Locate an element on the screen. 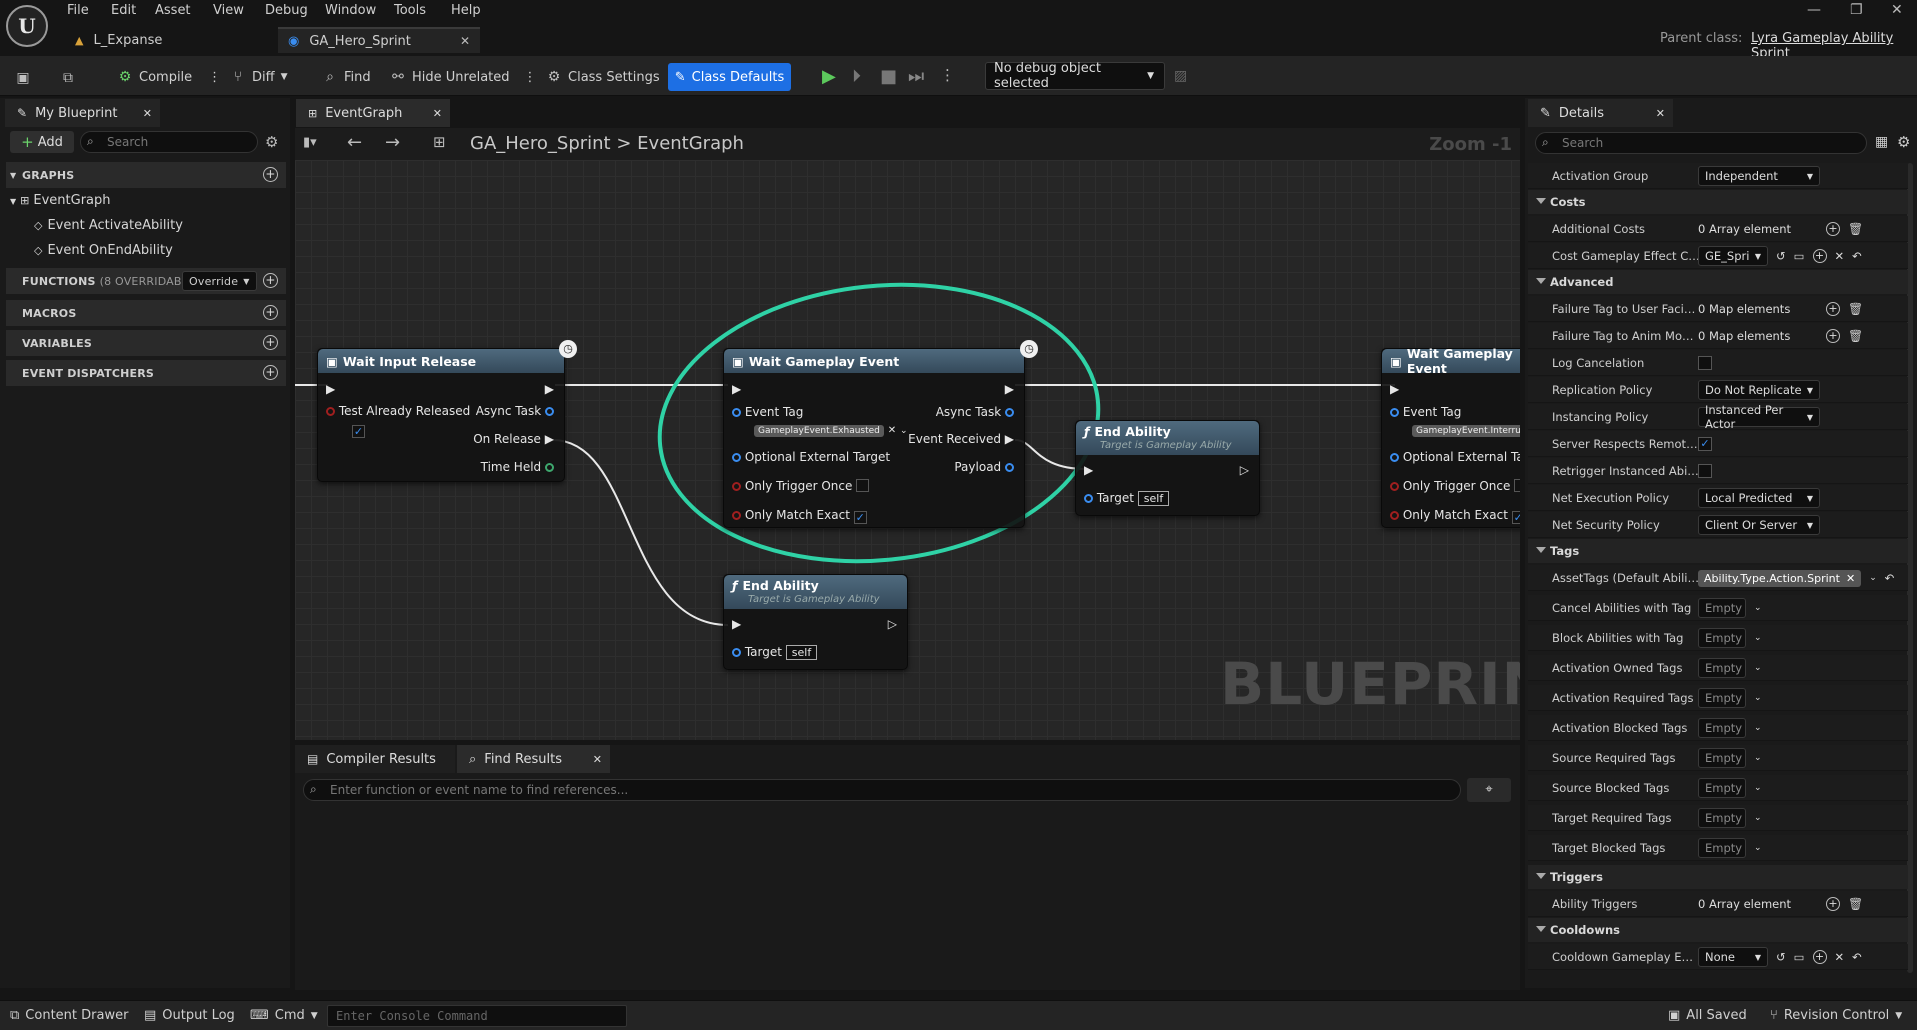  section-dispatchers: EVENT DISPATCHERS + is located at coordinates (146, 373).